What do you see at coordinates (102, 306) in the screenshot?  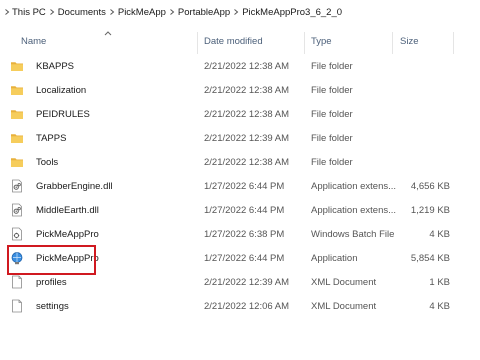 I see `file-name-cell: settings` at bounding box center [102, 306].